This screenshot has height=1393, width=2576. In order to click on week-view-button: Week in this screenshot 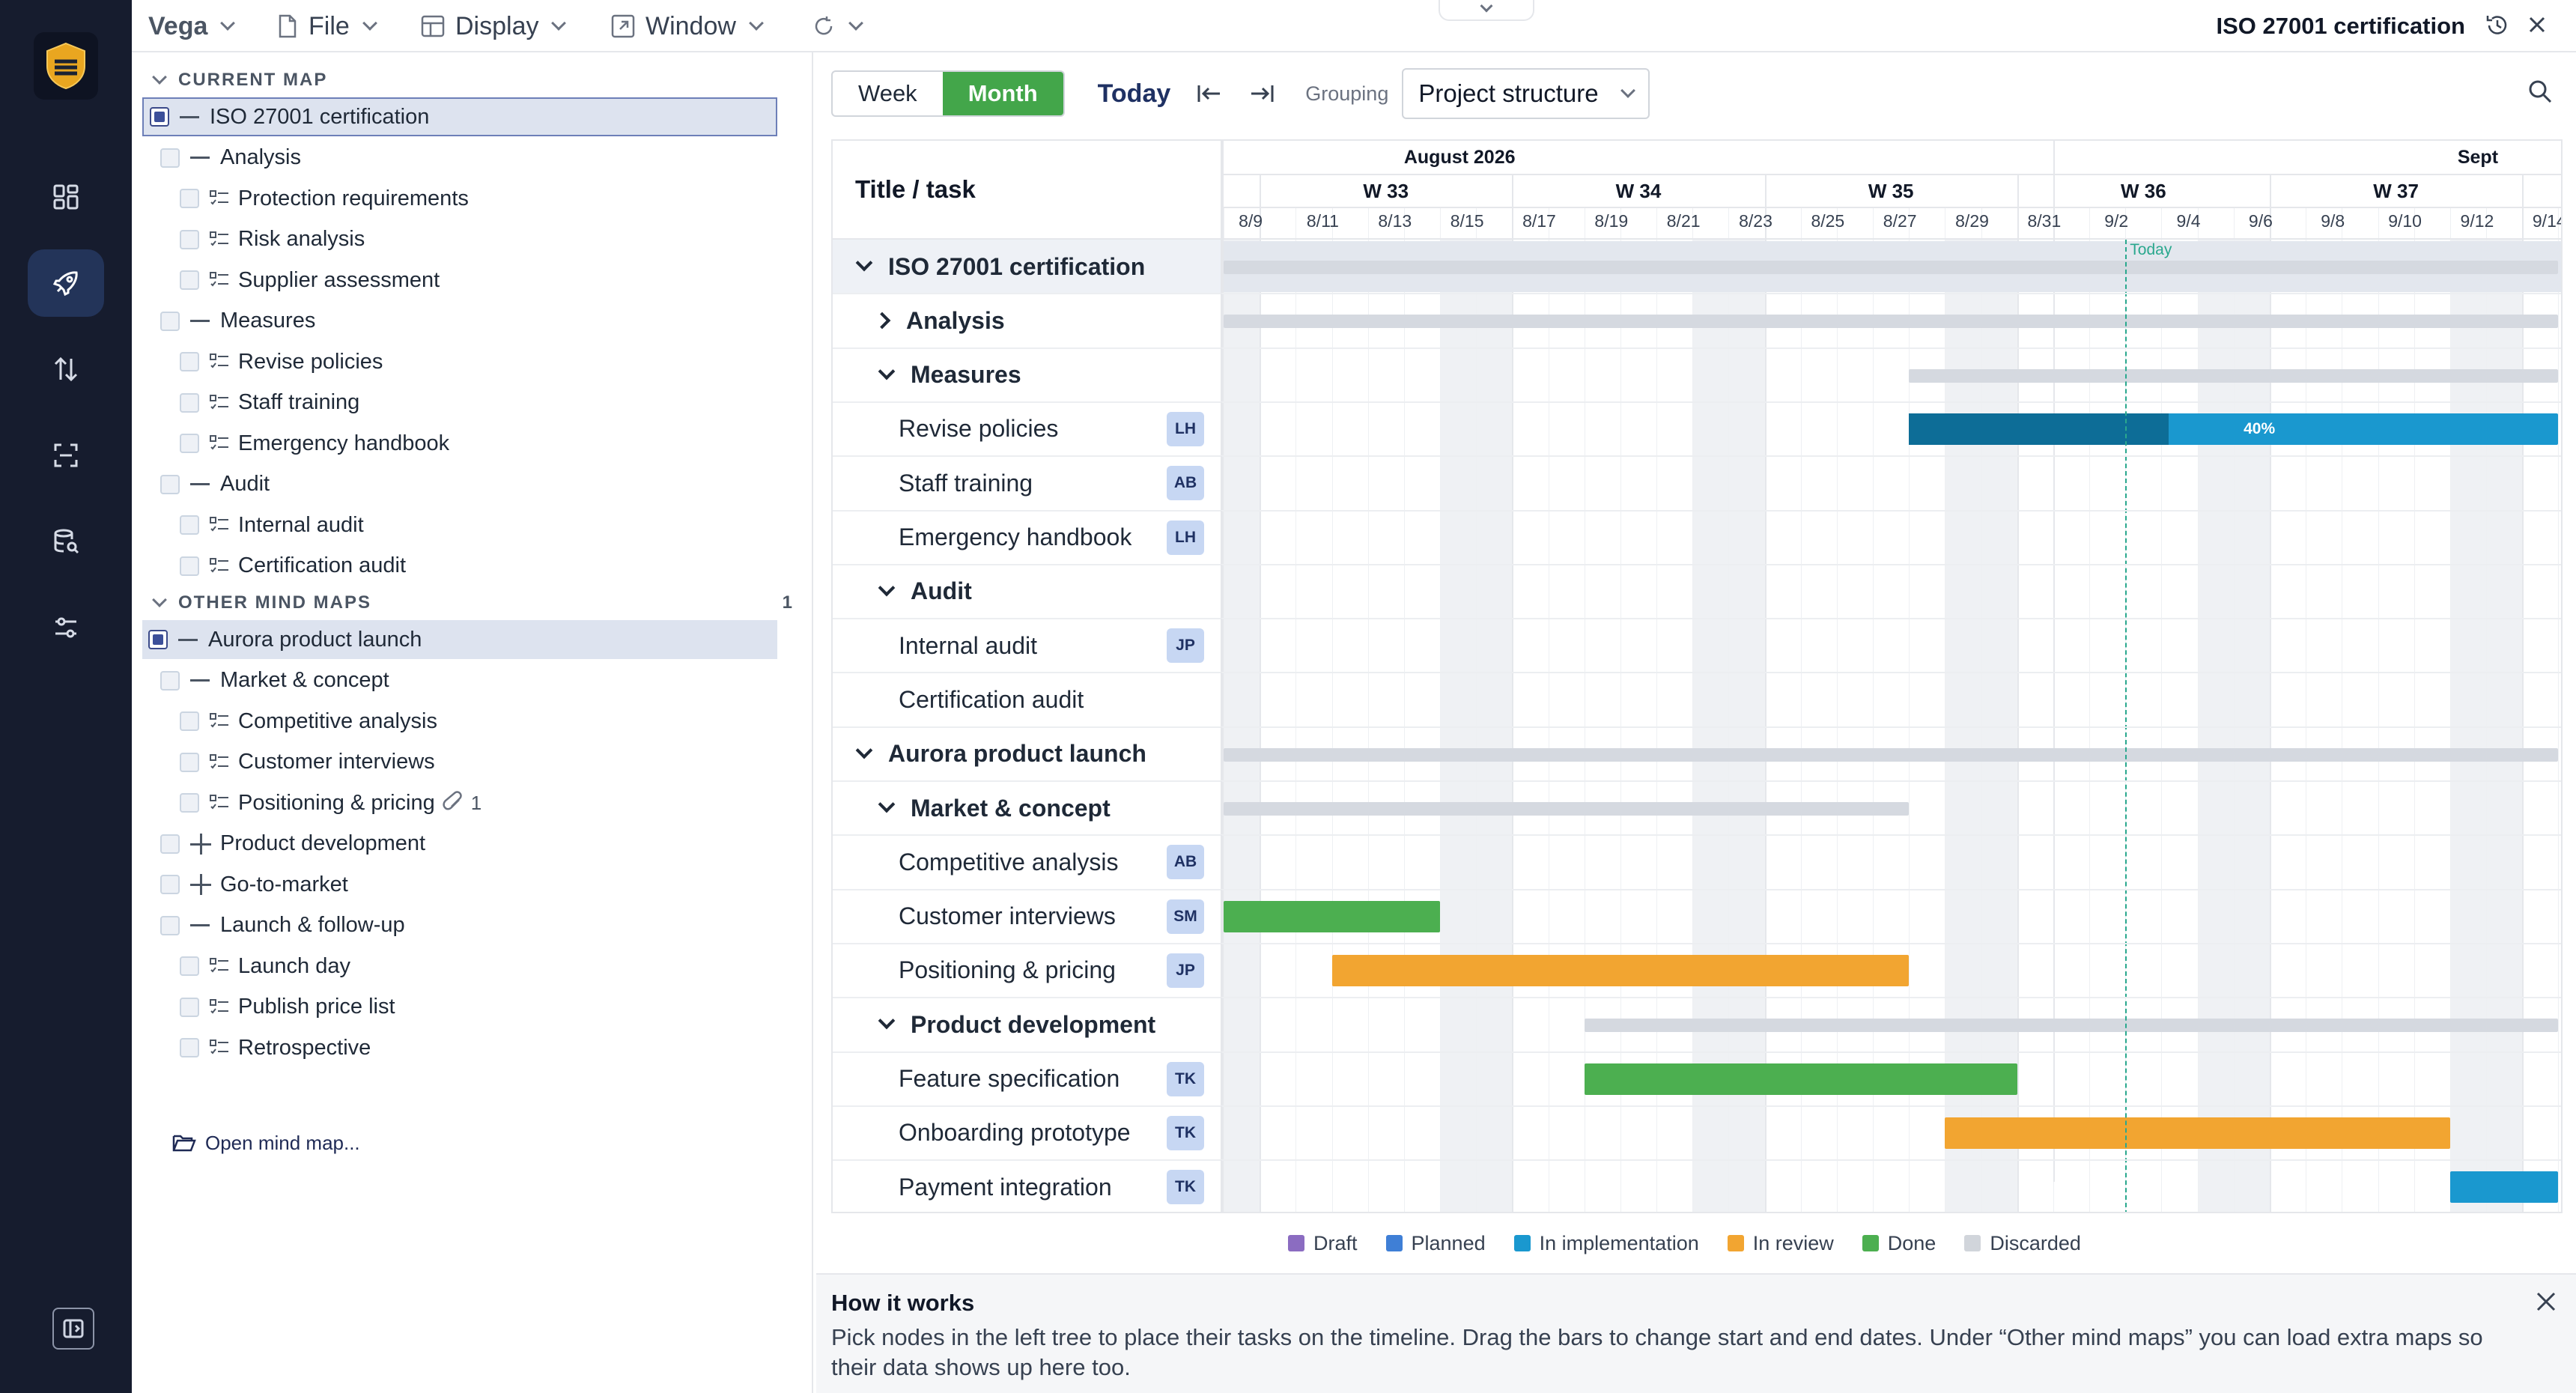, I will do `click(888, 93)`.